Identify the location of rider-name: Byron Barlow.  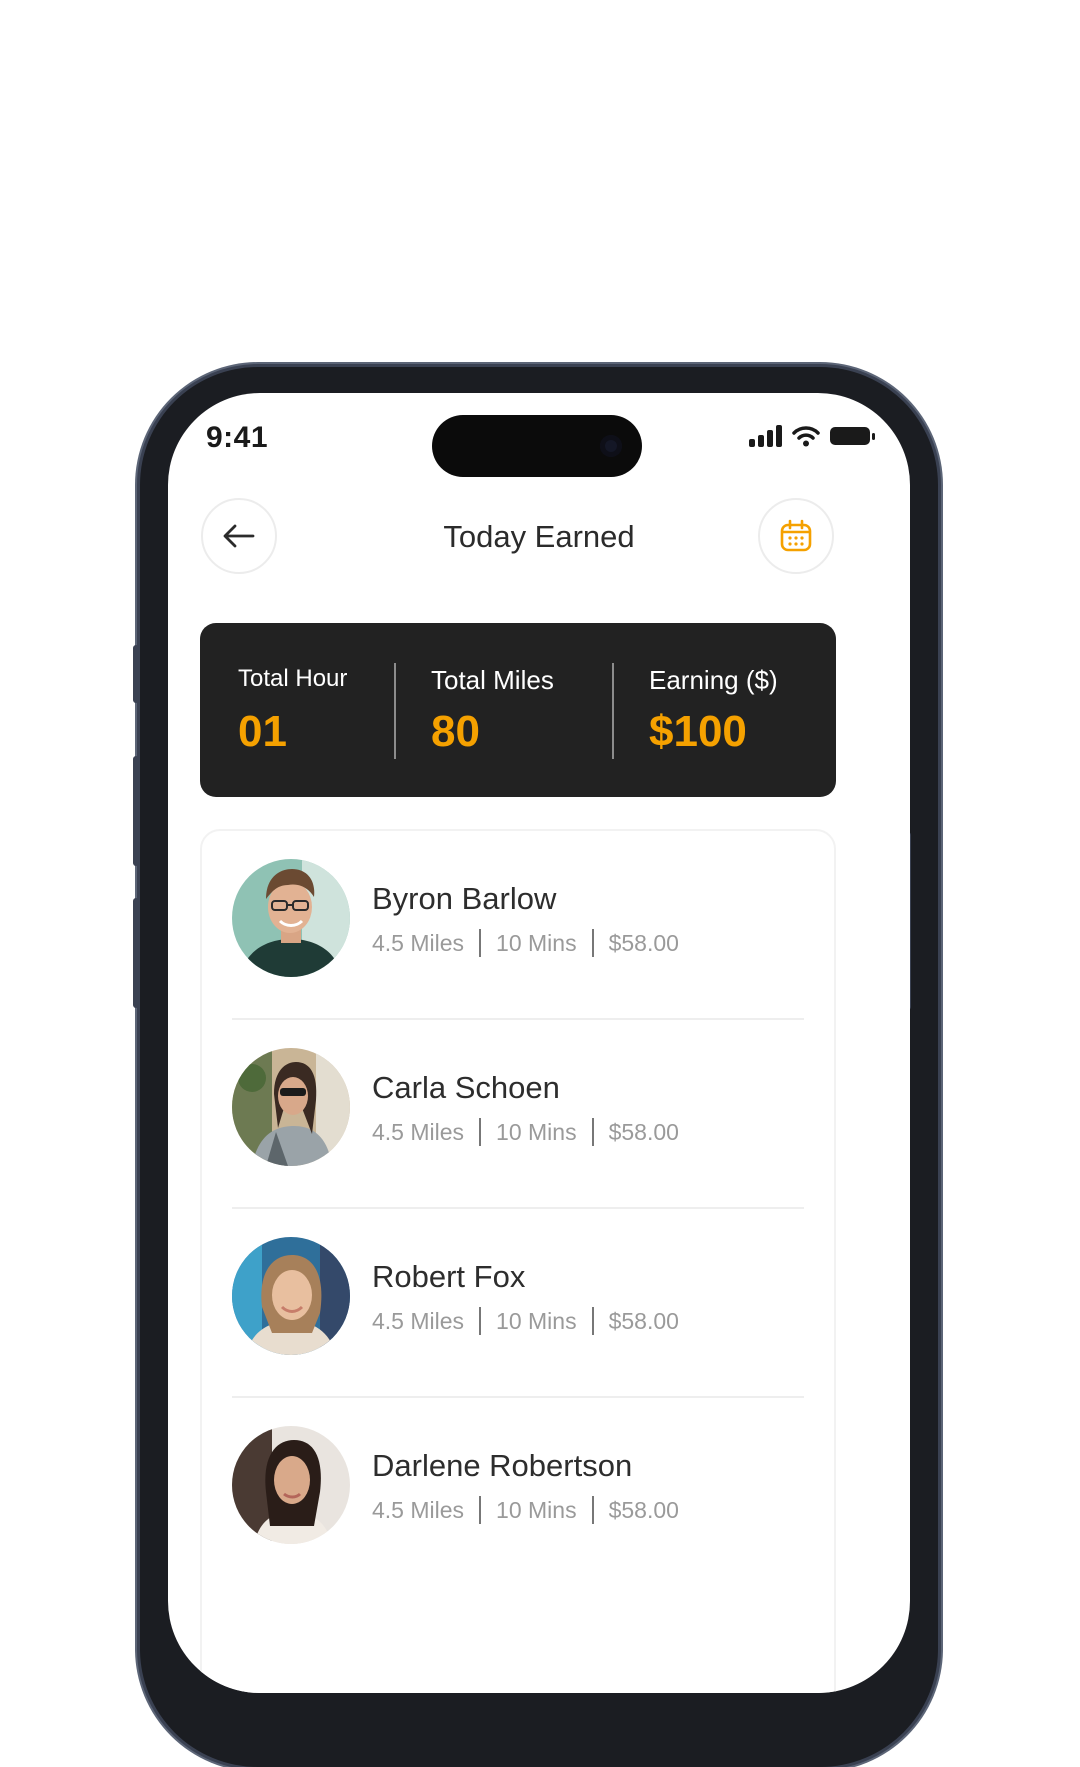
(464, 898).